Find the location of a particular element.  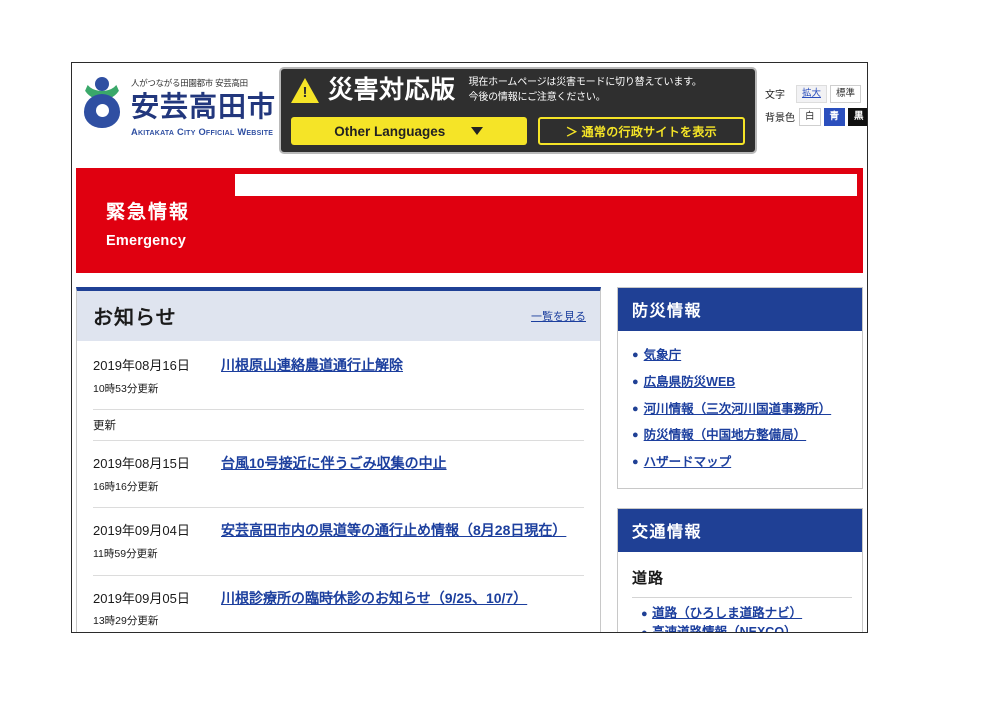

notices-header: お知らせ 一覧を見る is located at coordinates (338, 316).